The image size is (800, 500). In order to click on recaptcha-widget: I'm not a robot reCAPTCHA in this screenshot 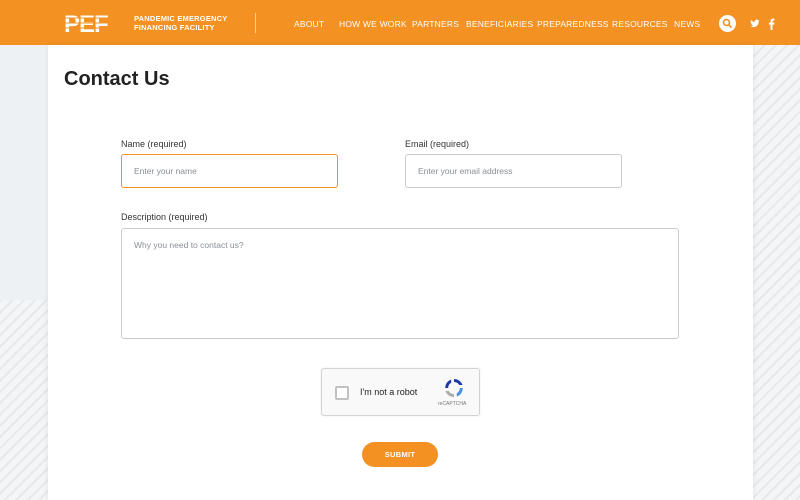, I will do `click(400, 392)`.